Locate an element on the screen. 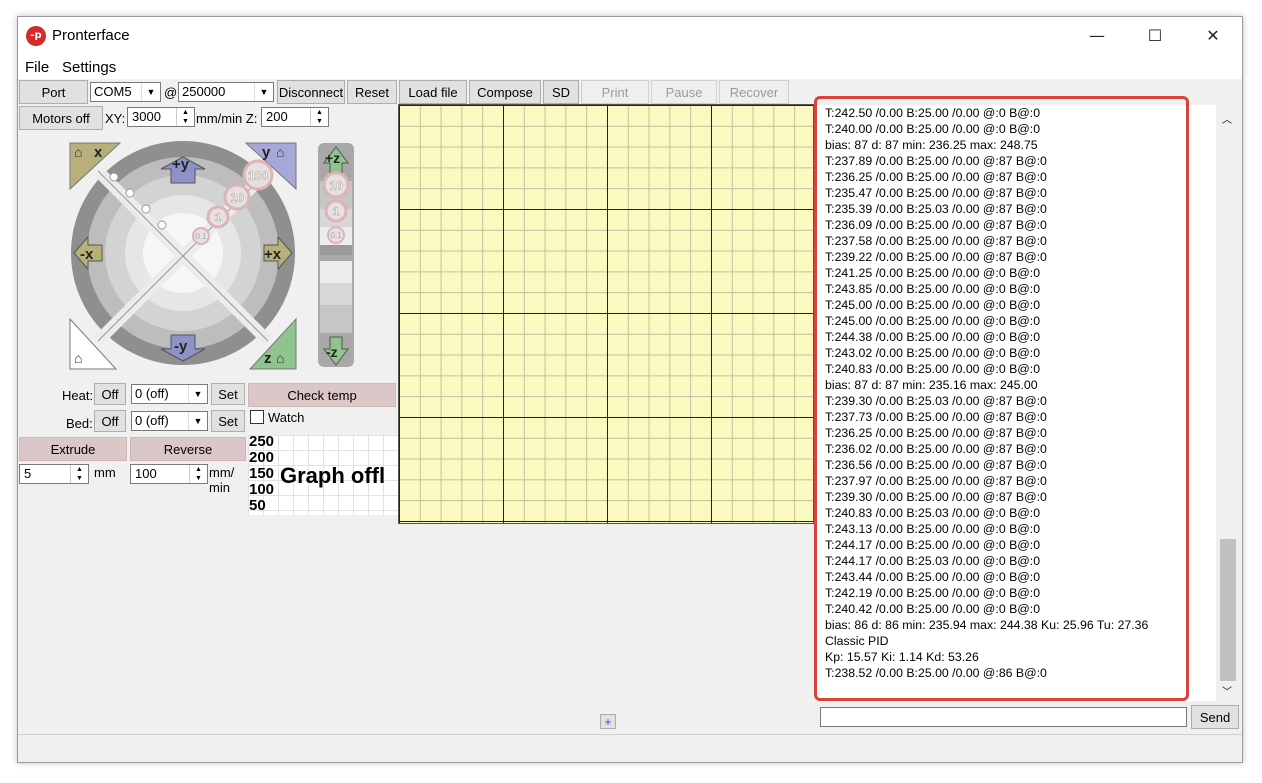 The height and width of the screenshot is (783, 1262). maximize-button: ☐ is located at coordinates (1155, 36).